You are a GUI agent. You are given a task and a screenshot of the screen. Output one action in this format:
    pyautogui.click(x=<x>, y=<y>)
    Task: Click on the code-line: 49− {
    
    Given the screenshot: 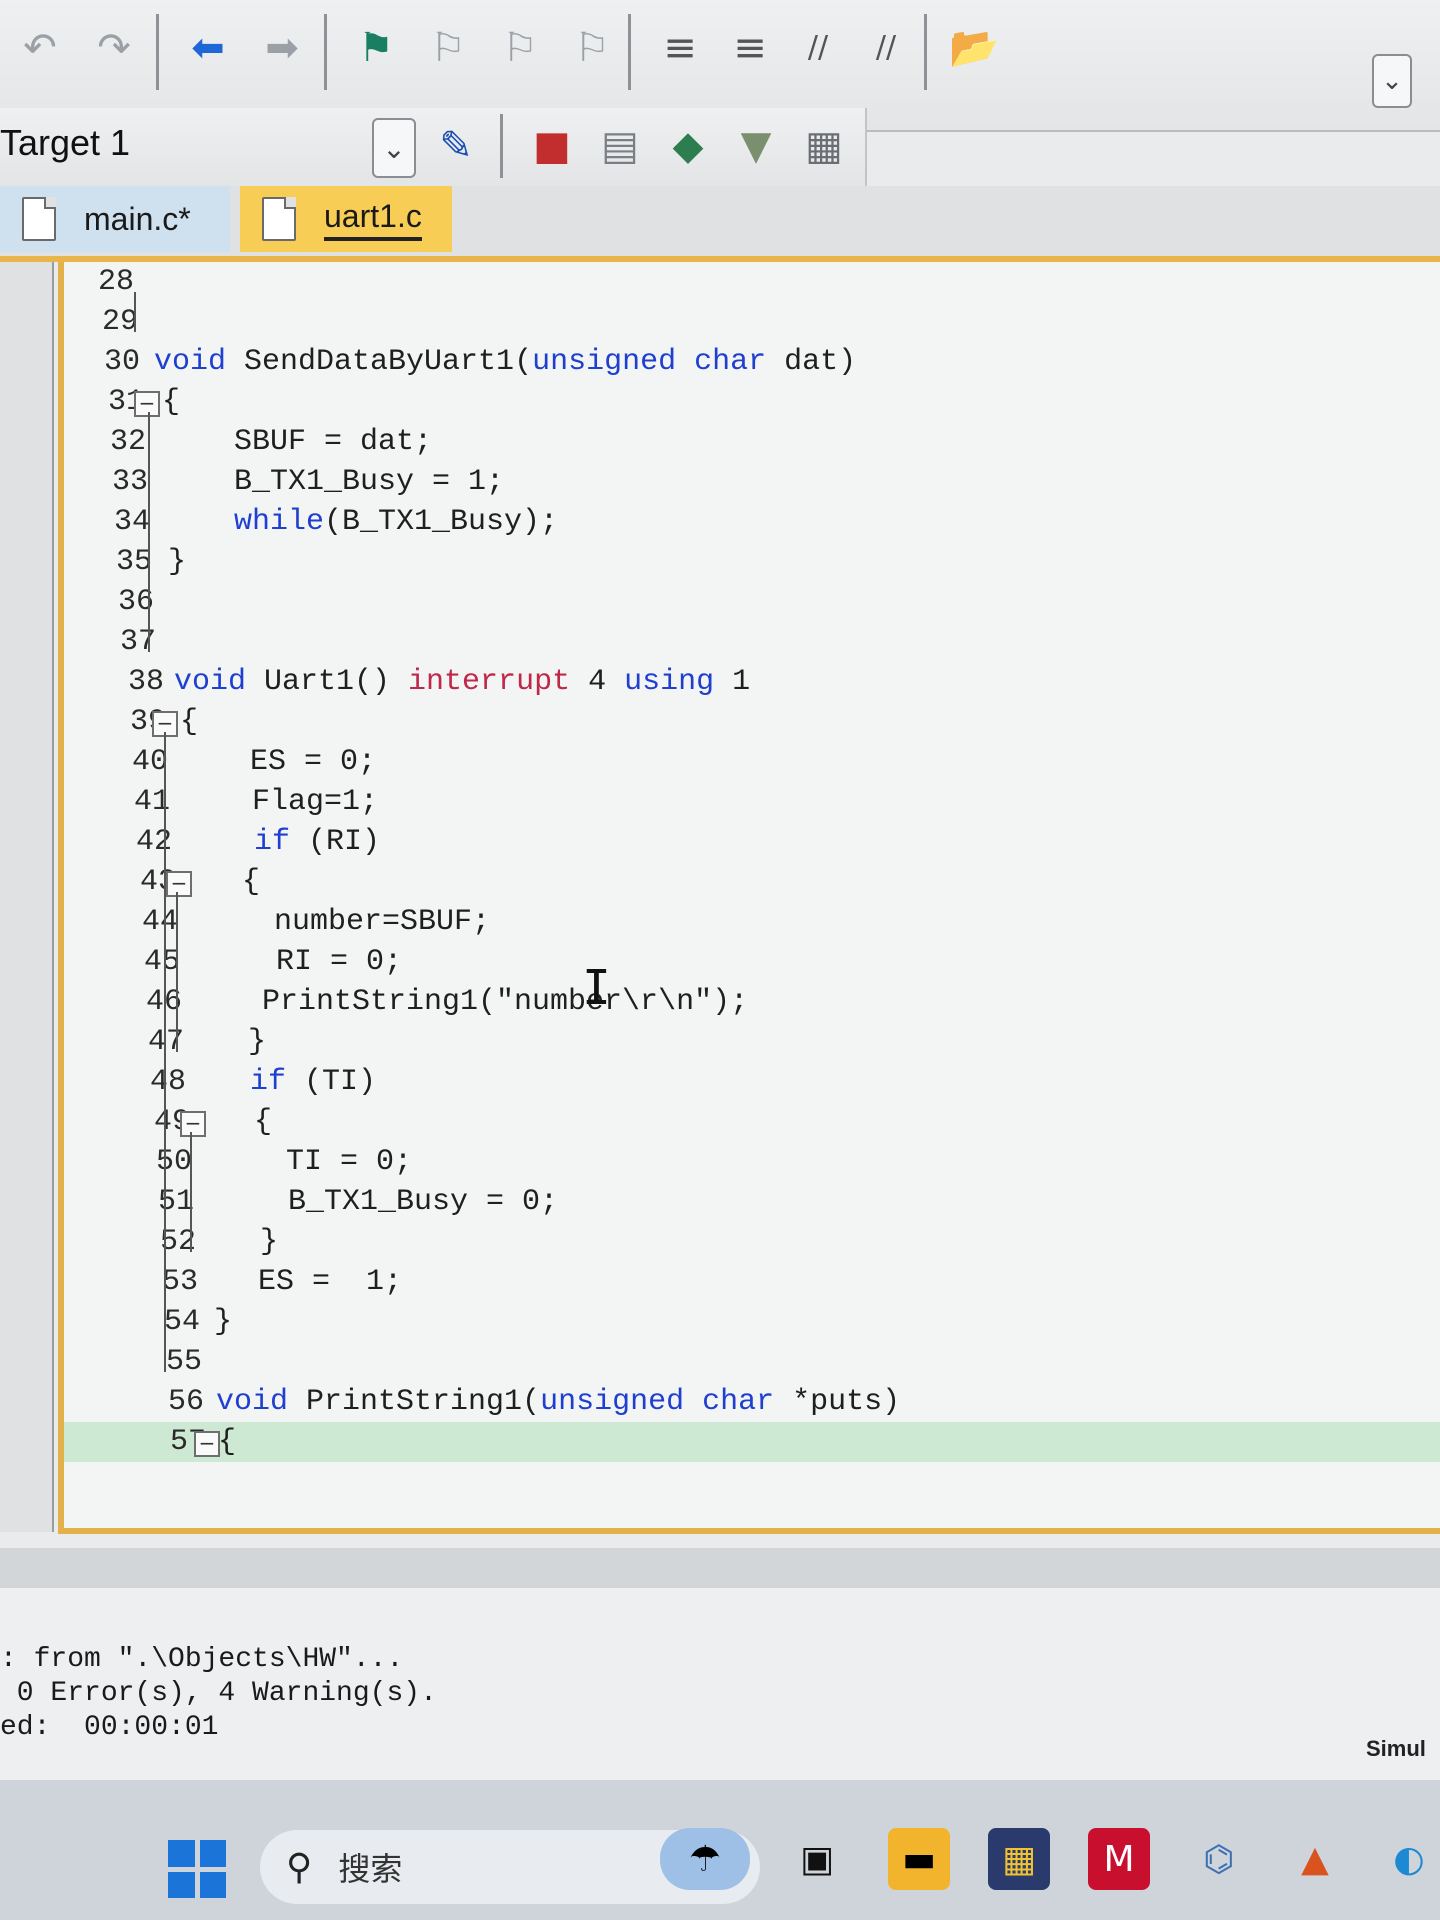 What is the action you would take?
    pyautogui.click(x=752, y=1122)
    